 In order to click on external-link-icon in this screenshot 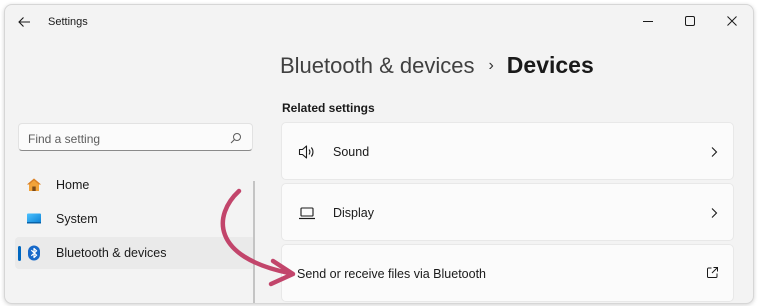, I will do `click(712, 272)`.